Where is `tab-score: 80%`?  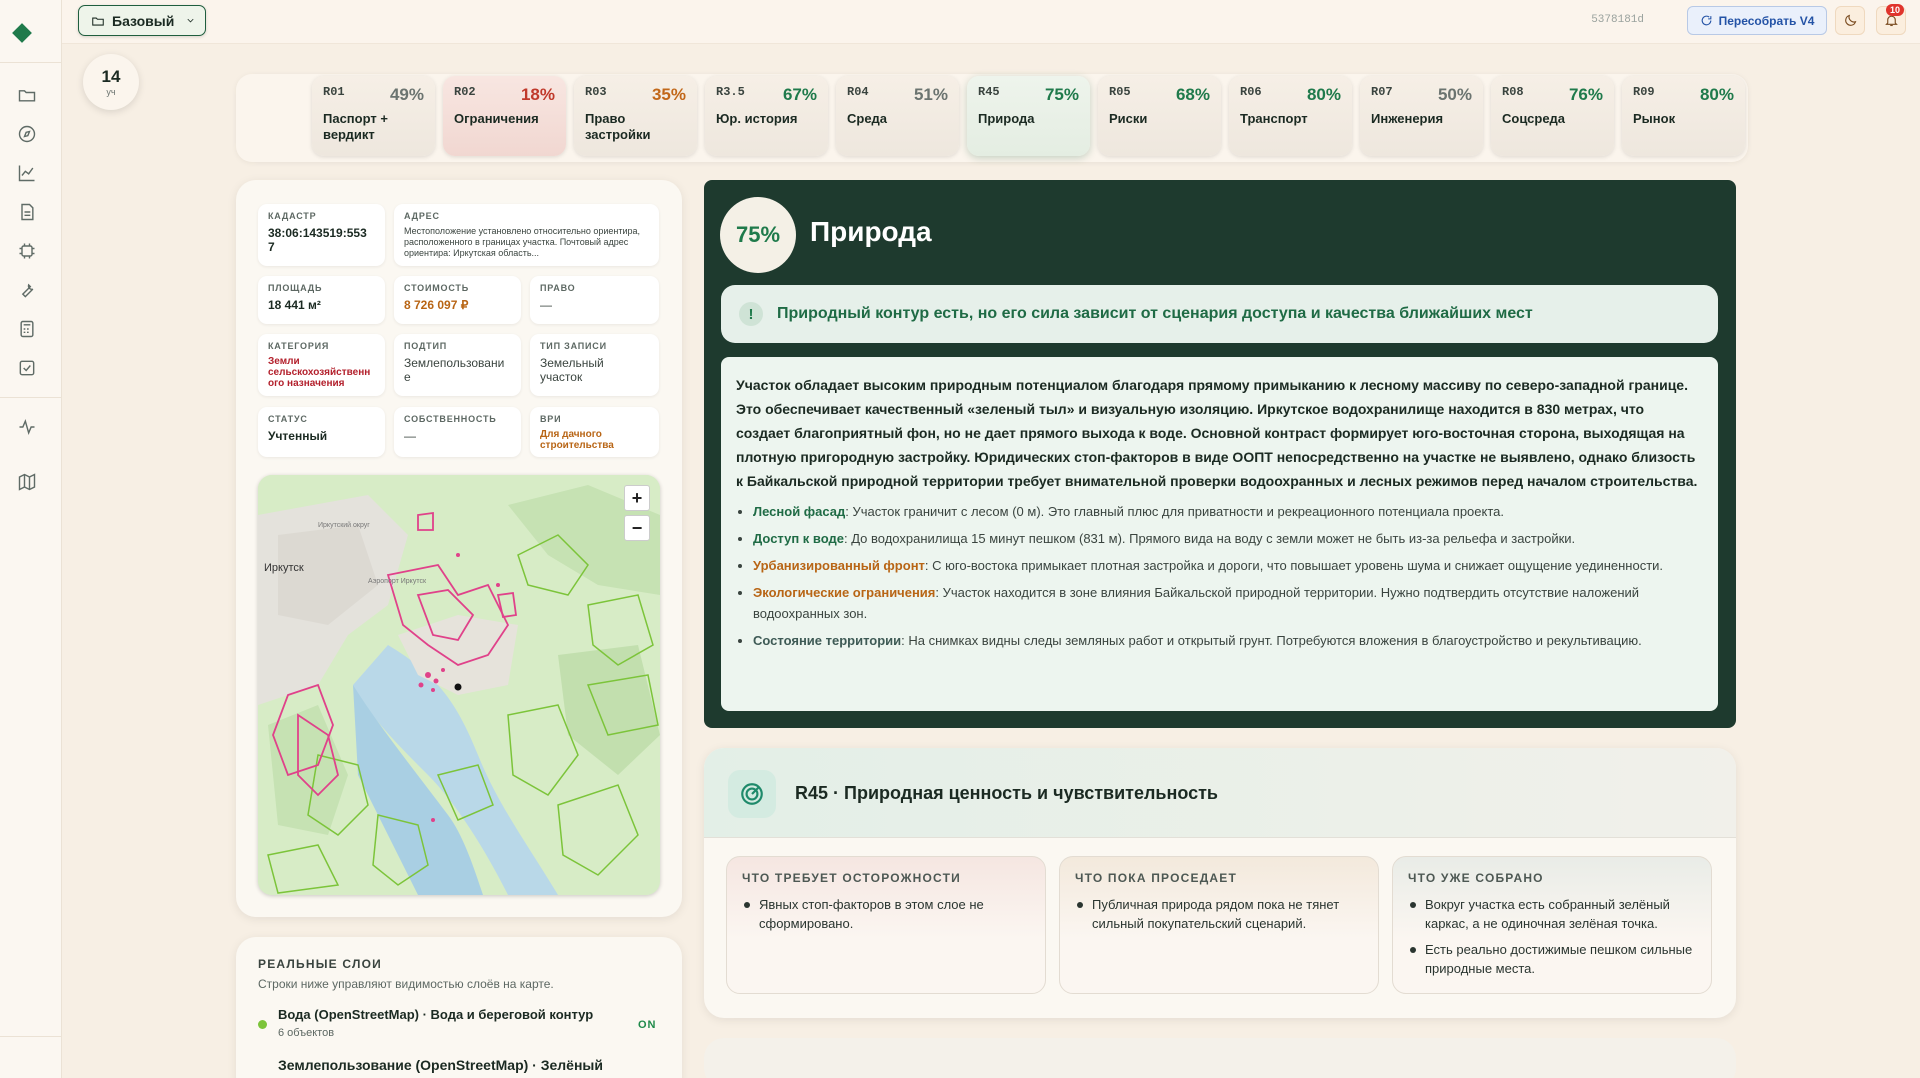 tab-score: 80% is located at coordinates (1716, 94).